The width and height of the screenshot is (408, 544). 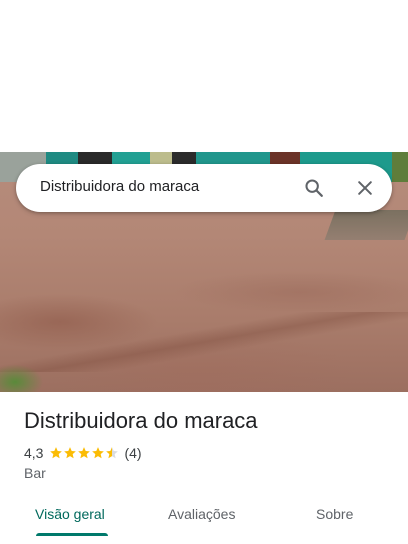 I want to click on clear-search-button, so click(x=365, y=188).